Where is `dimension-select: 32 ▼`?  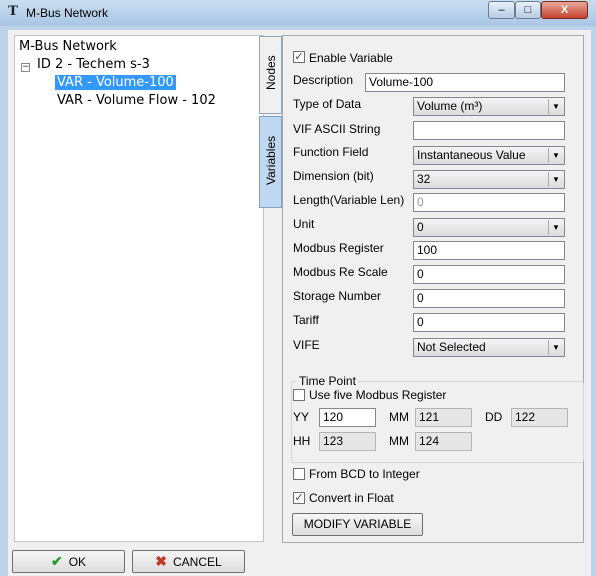 dimension-select: 32 ▼ is located at coordinates (489, 179).